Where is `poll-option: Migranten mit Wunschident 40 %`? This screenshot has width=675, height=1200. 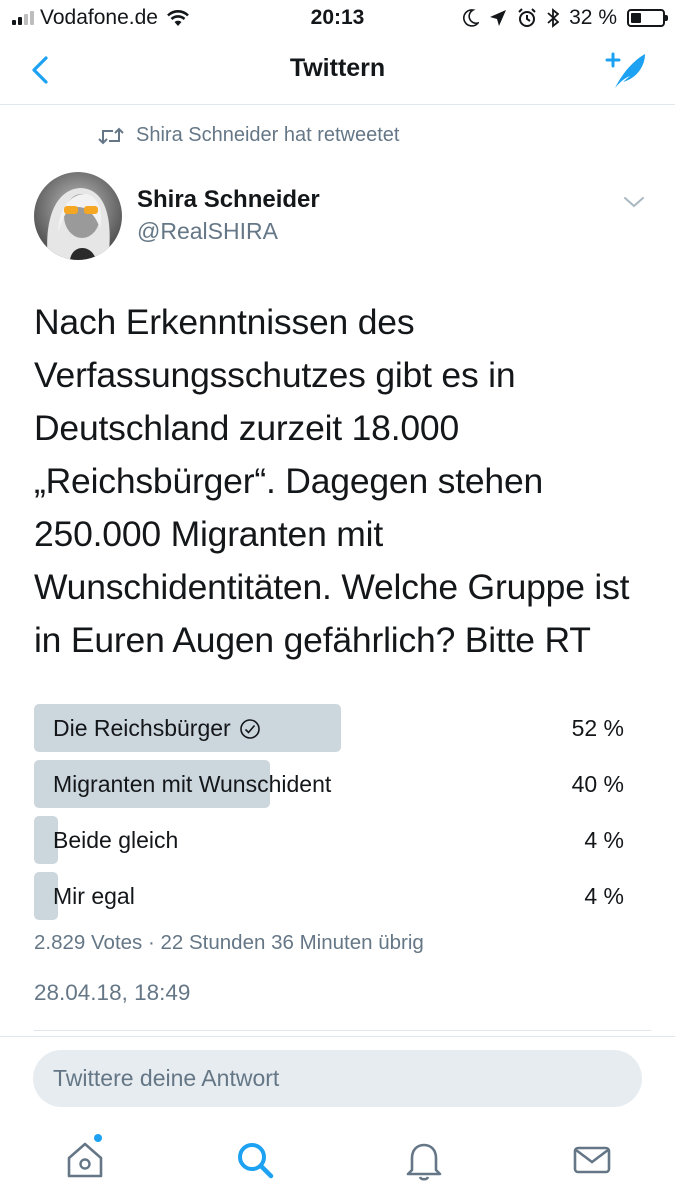 poll-option: Migranten mit Wunschident 40 % is located at coordinates (329, 784).